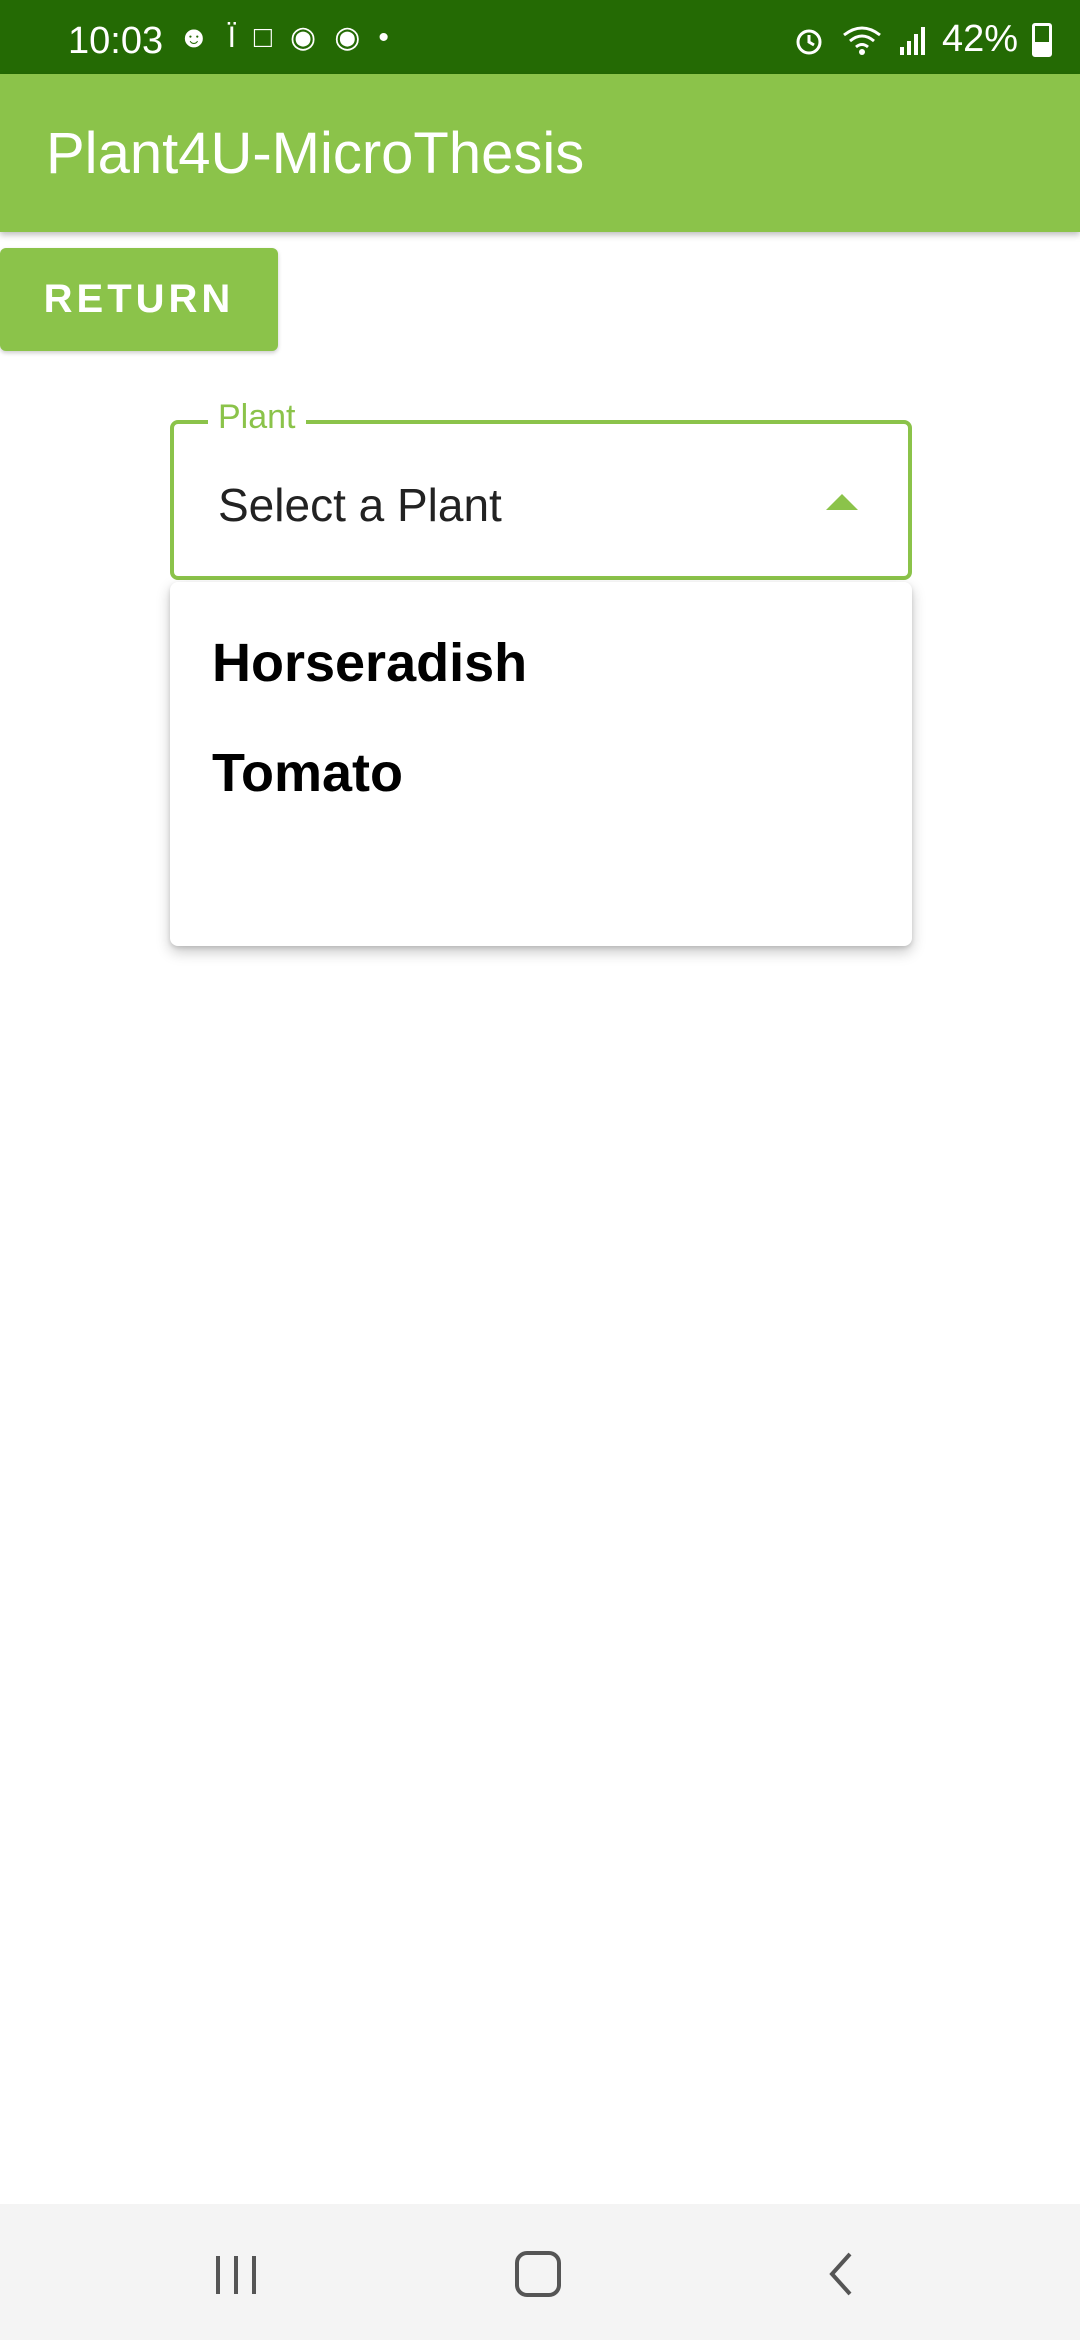 The image size is (1080, 2340). I want to click on notification-icons: ☻ Ї □ ◉ ◉ •, so click(283, 38).